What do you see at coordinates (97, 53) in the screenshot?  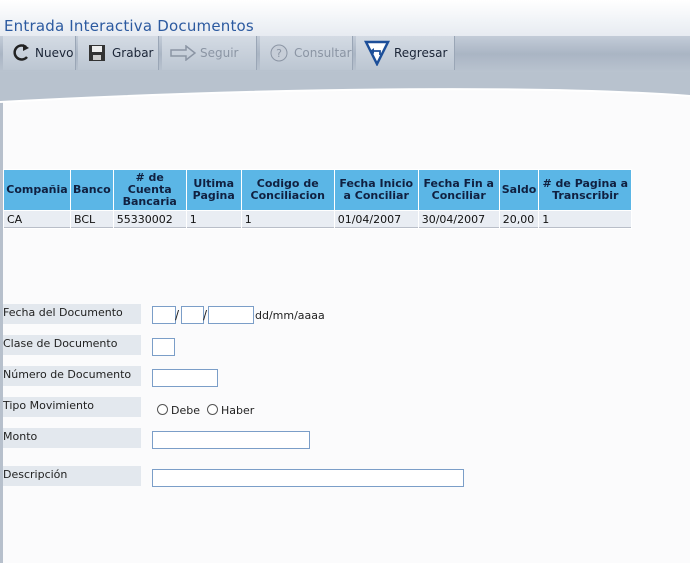 I see `save-disk-icon` at bounding box center [97, 53].